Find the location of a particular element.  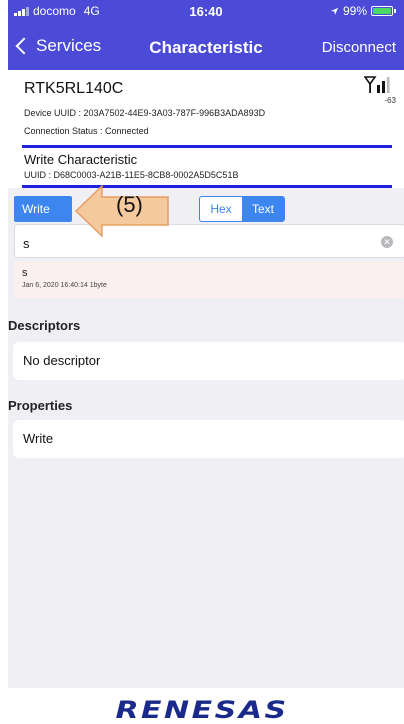

write-button: Write is located at coordinates (43, 209).